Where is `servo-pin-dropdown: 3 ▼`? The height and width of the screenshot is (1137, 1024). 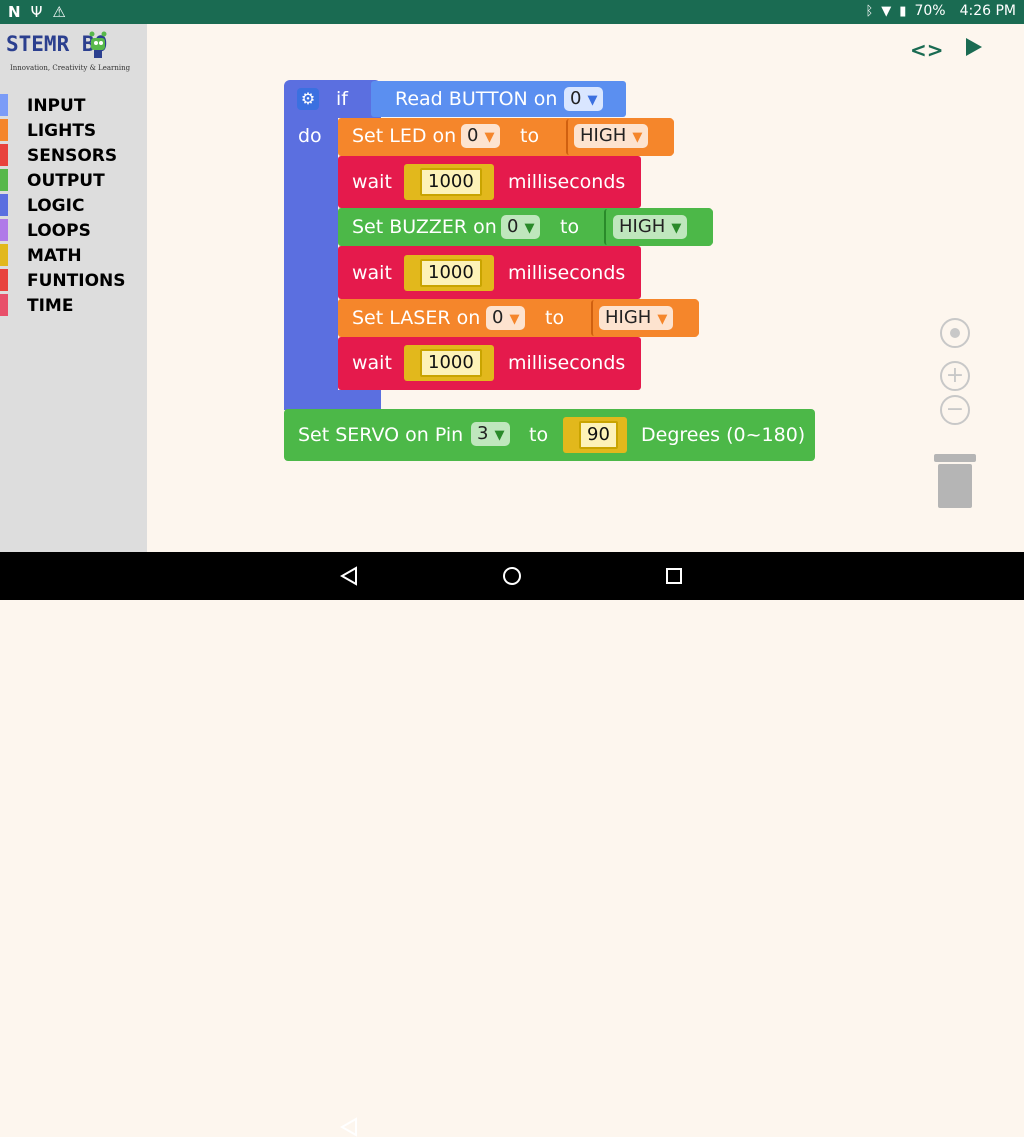
servo-pin-dropdown: 3 ▼ is located at coordinates (491, 434).